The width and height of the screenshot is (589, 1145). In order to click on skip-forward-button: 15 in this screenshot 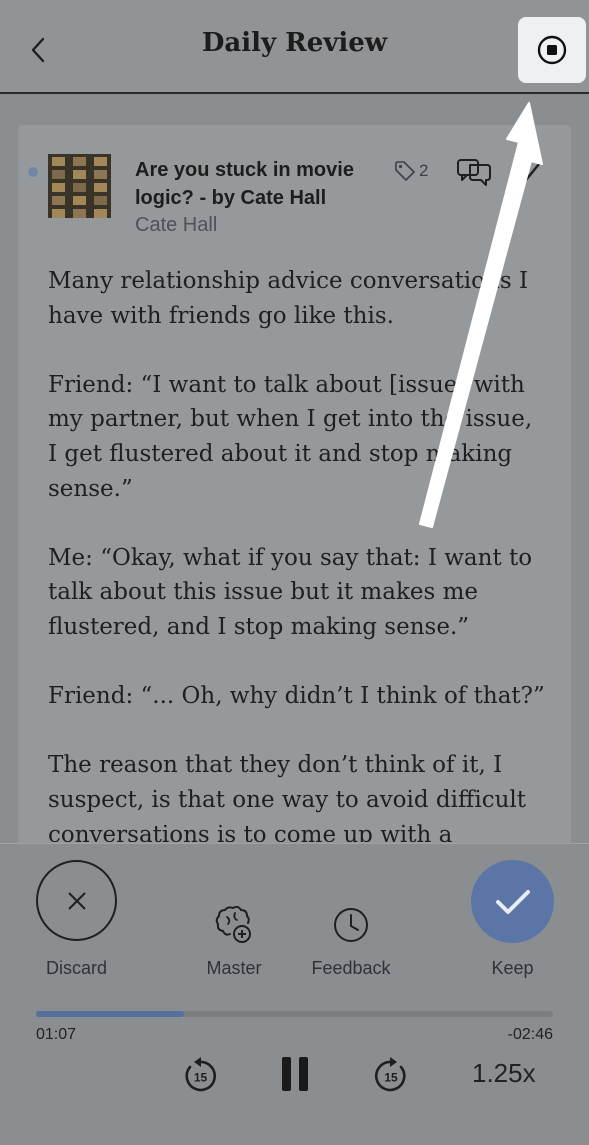, I will do `click(391, 1075)`.